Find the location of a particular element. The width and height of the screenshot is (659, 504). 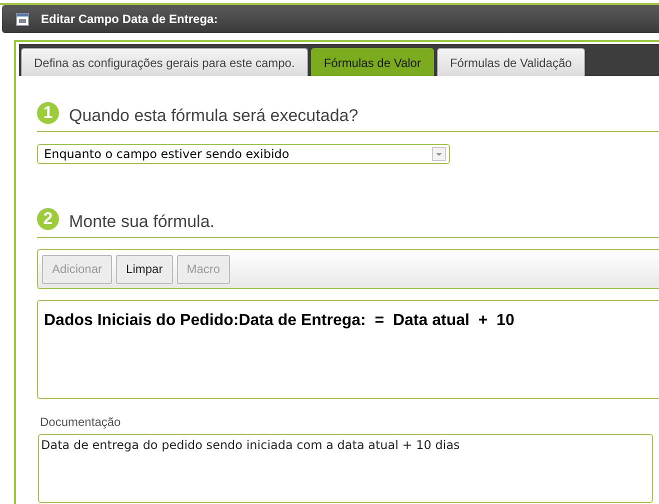

documentation-label: Documentação is located at coordinates (80, 422).